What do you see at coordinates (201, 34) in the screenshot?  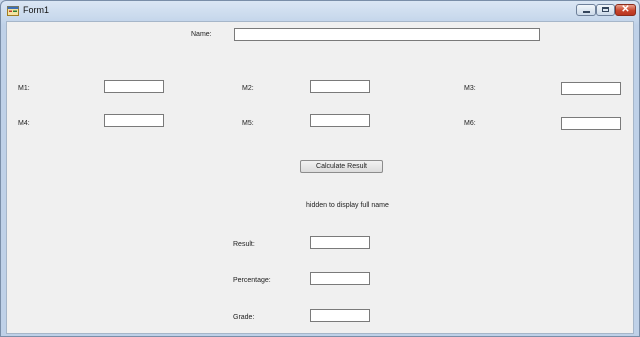 I see `name-label: Name:` at bounding box center [201, 34].